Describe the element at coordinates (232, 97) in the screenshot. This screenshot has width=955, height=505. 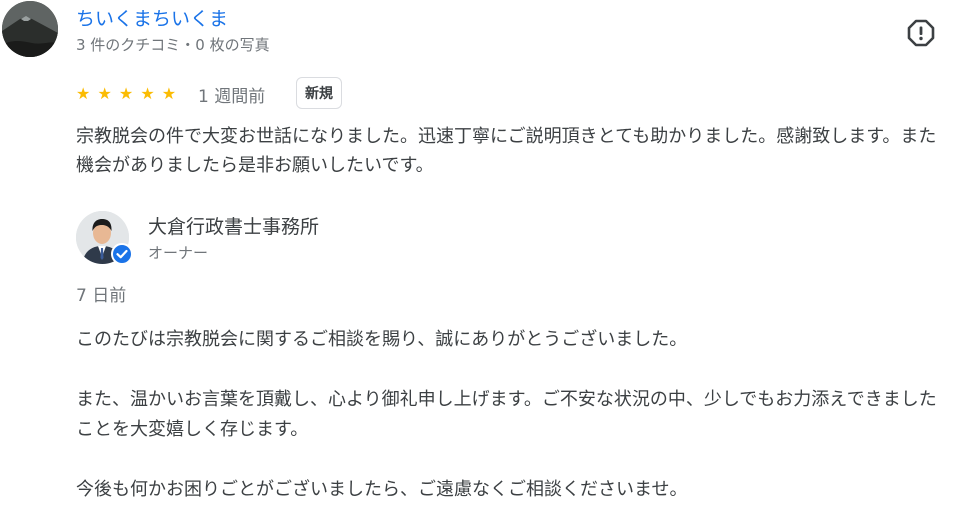
I see `review-time: 1 週間前` at that location.